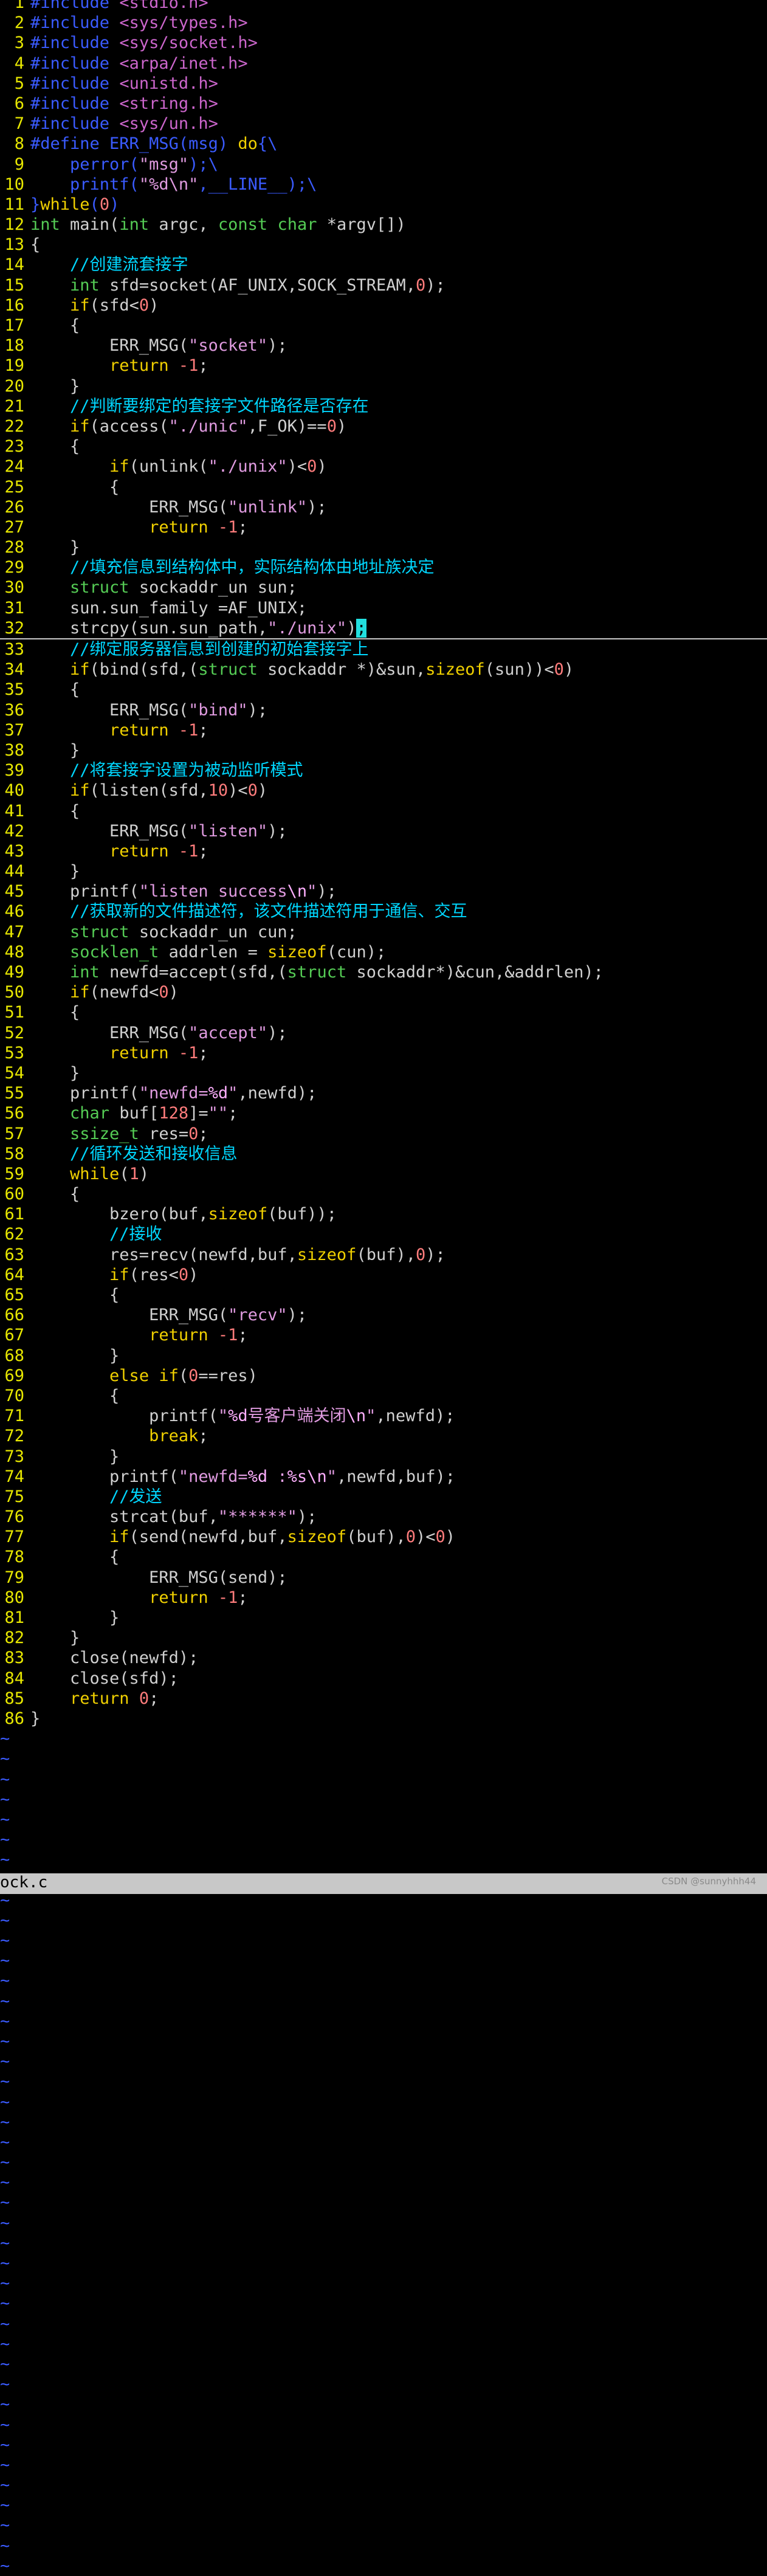 Image resolution: width=767 pixels, height=2576 pixels. I want to click on code-line: 17 {, so click(384, 325).